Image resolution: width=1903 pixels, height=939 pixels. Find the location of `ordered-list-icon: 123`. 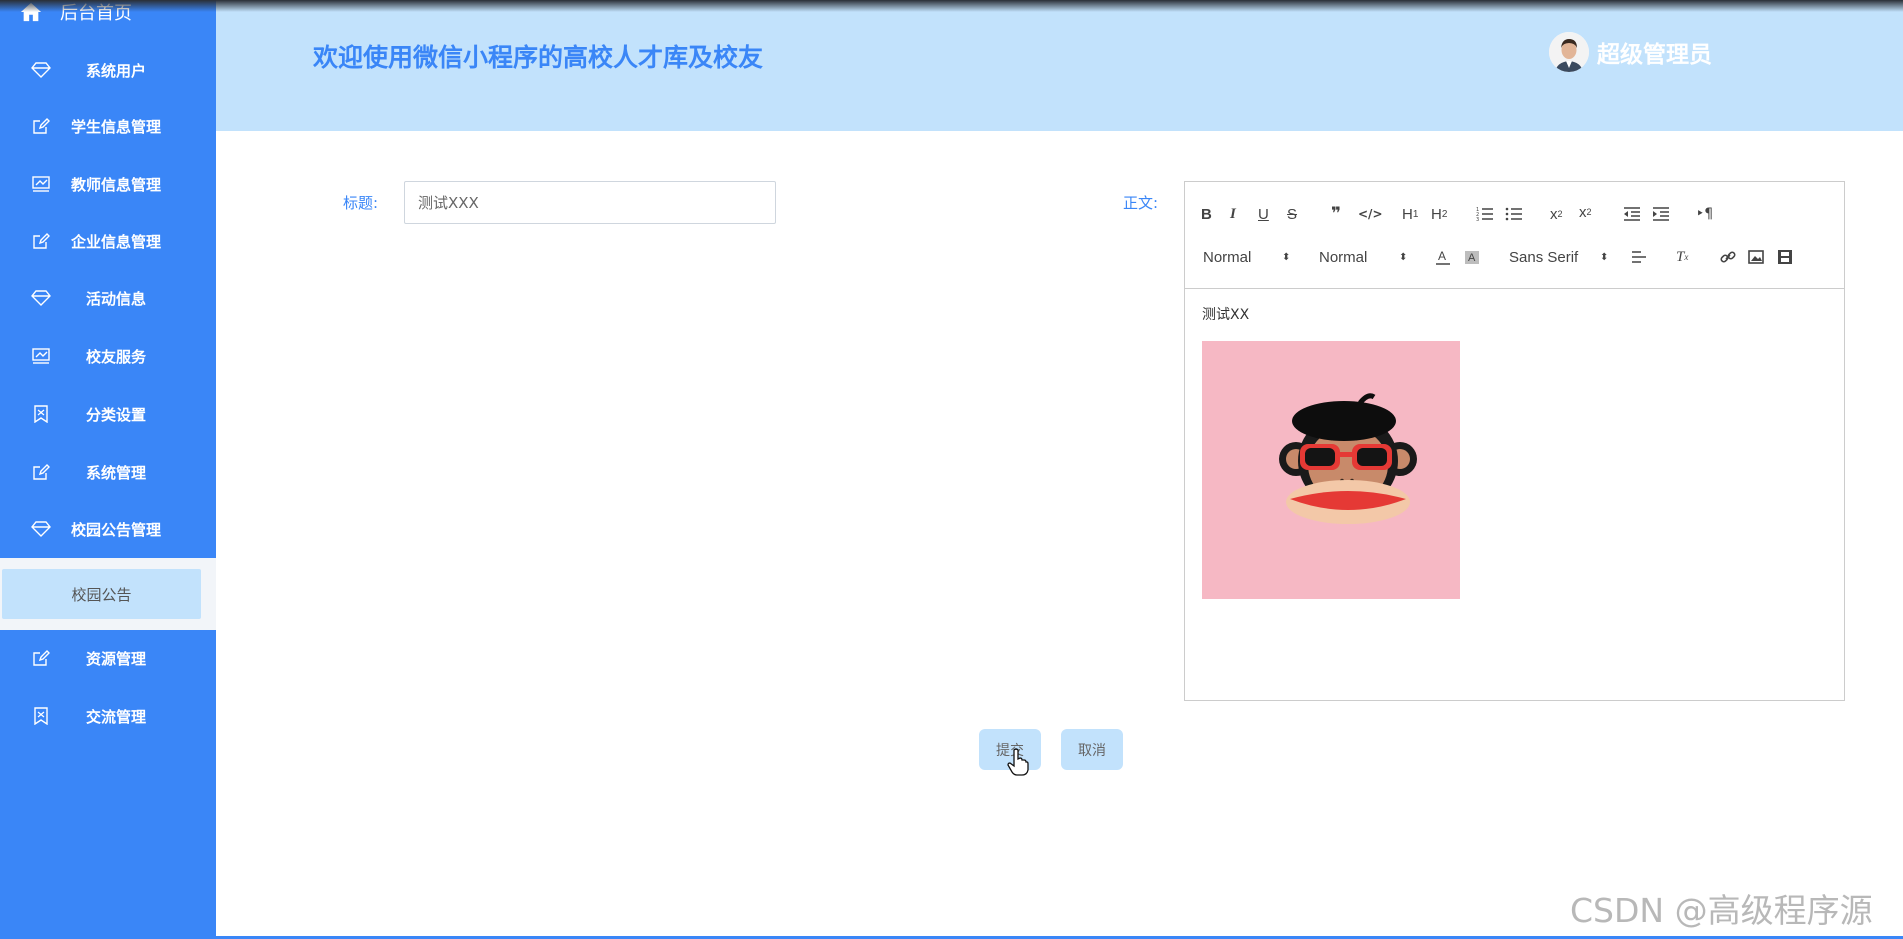

ordered-list-icon: 123 is located at coordinates (1485, 214).